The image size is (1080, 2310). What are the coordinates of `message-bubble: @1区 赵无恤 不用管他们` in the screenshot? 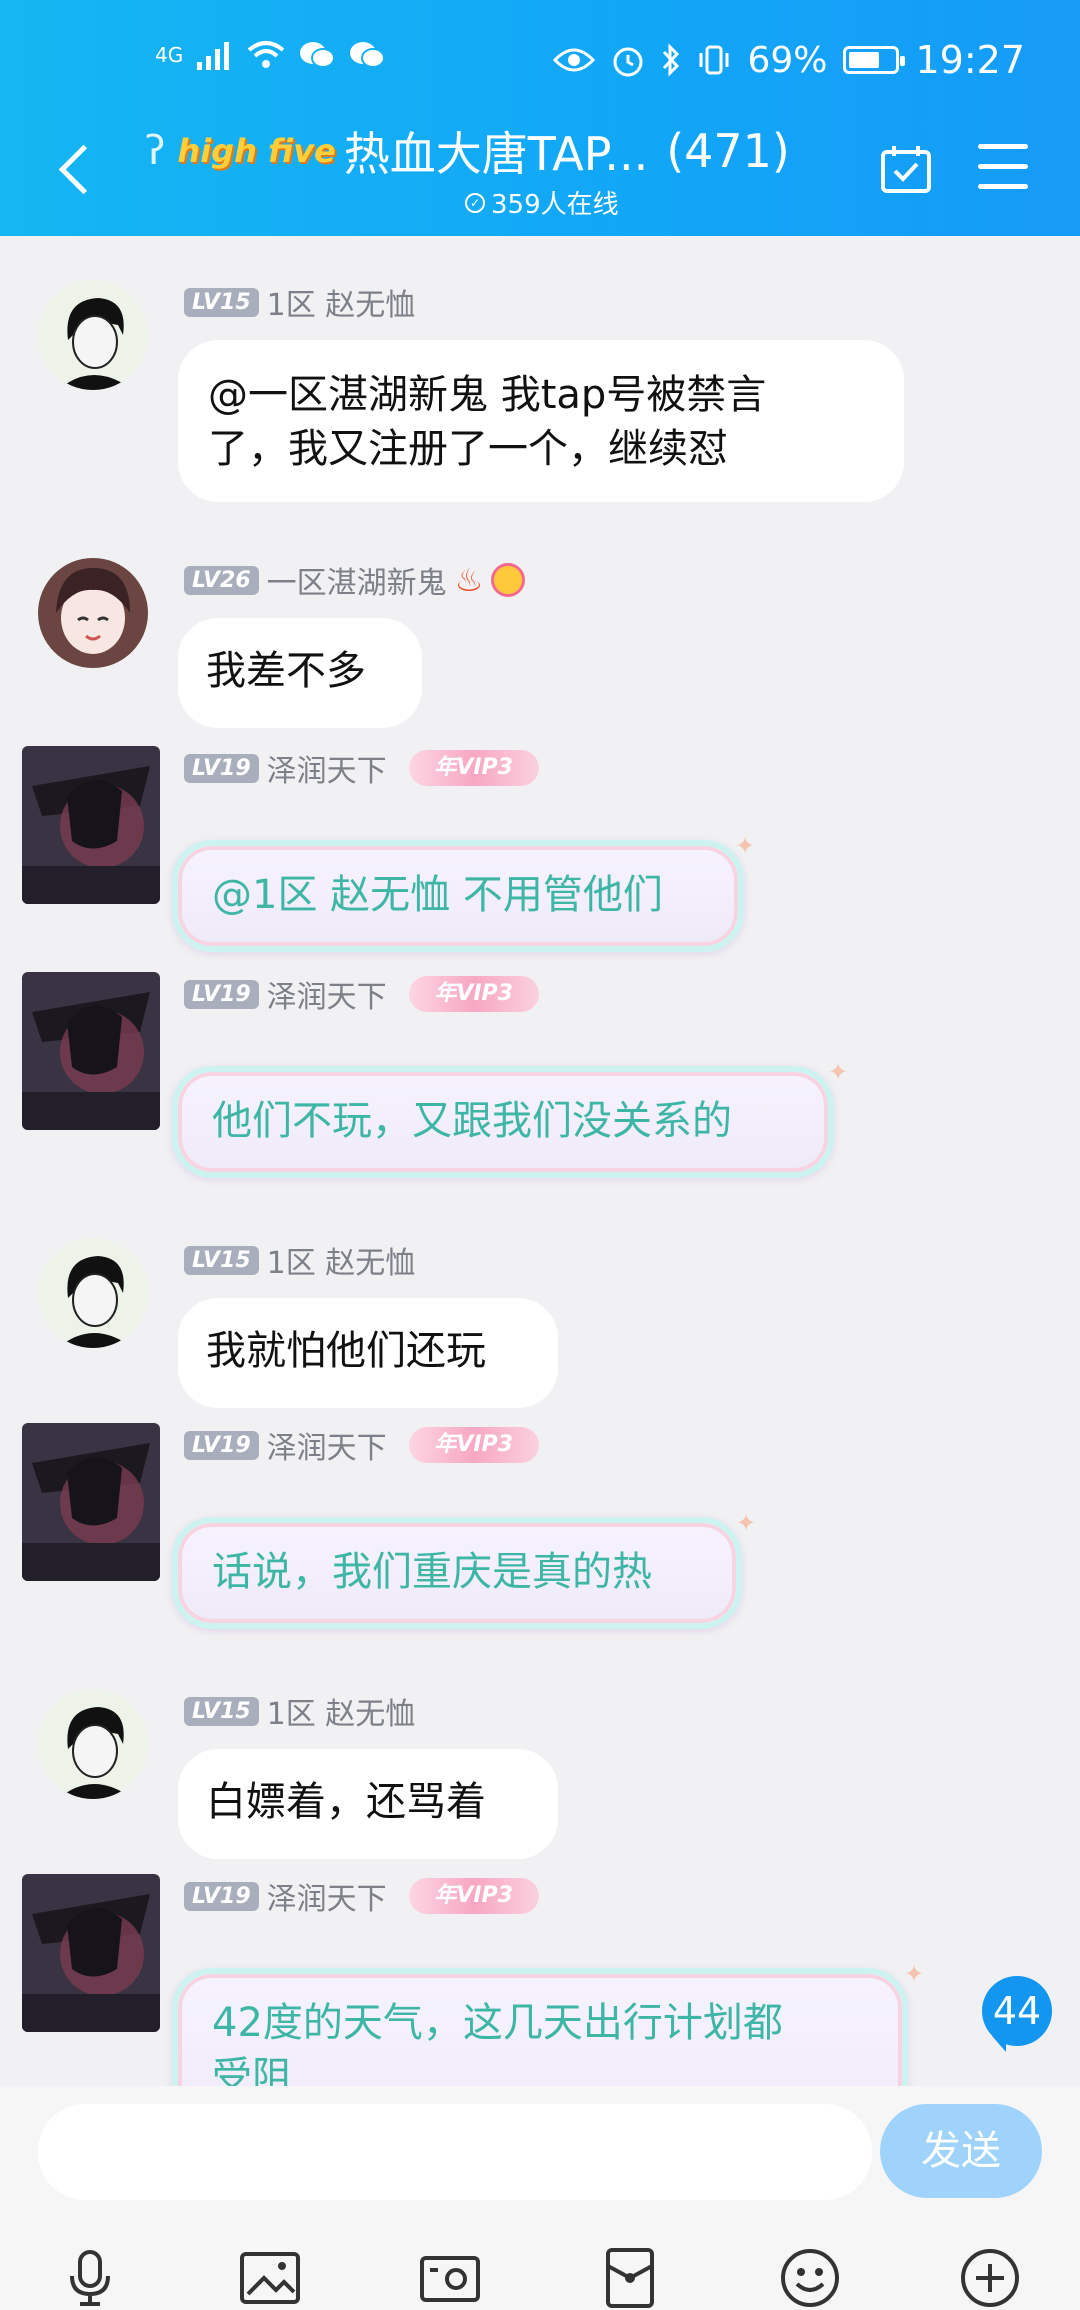 It's located at (458, 896).